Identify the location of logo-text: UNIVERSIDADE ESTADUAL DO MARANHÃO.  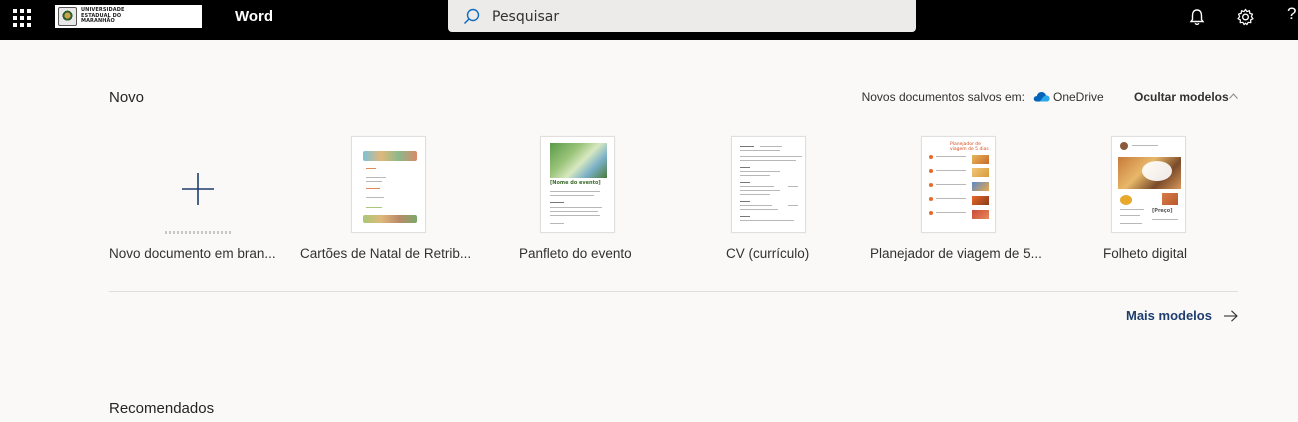
(103, 16).